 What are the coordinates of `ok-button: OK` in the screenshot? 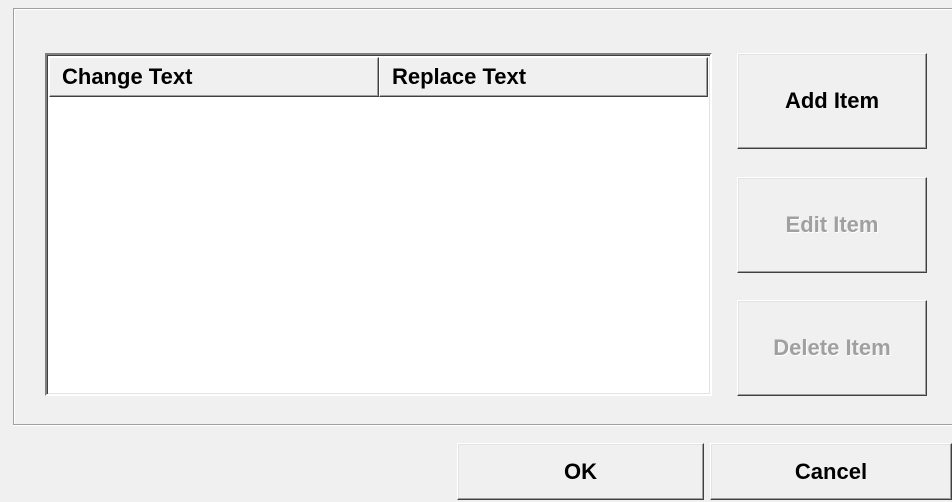 It's located at (580, 471).